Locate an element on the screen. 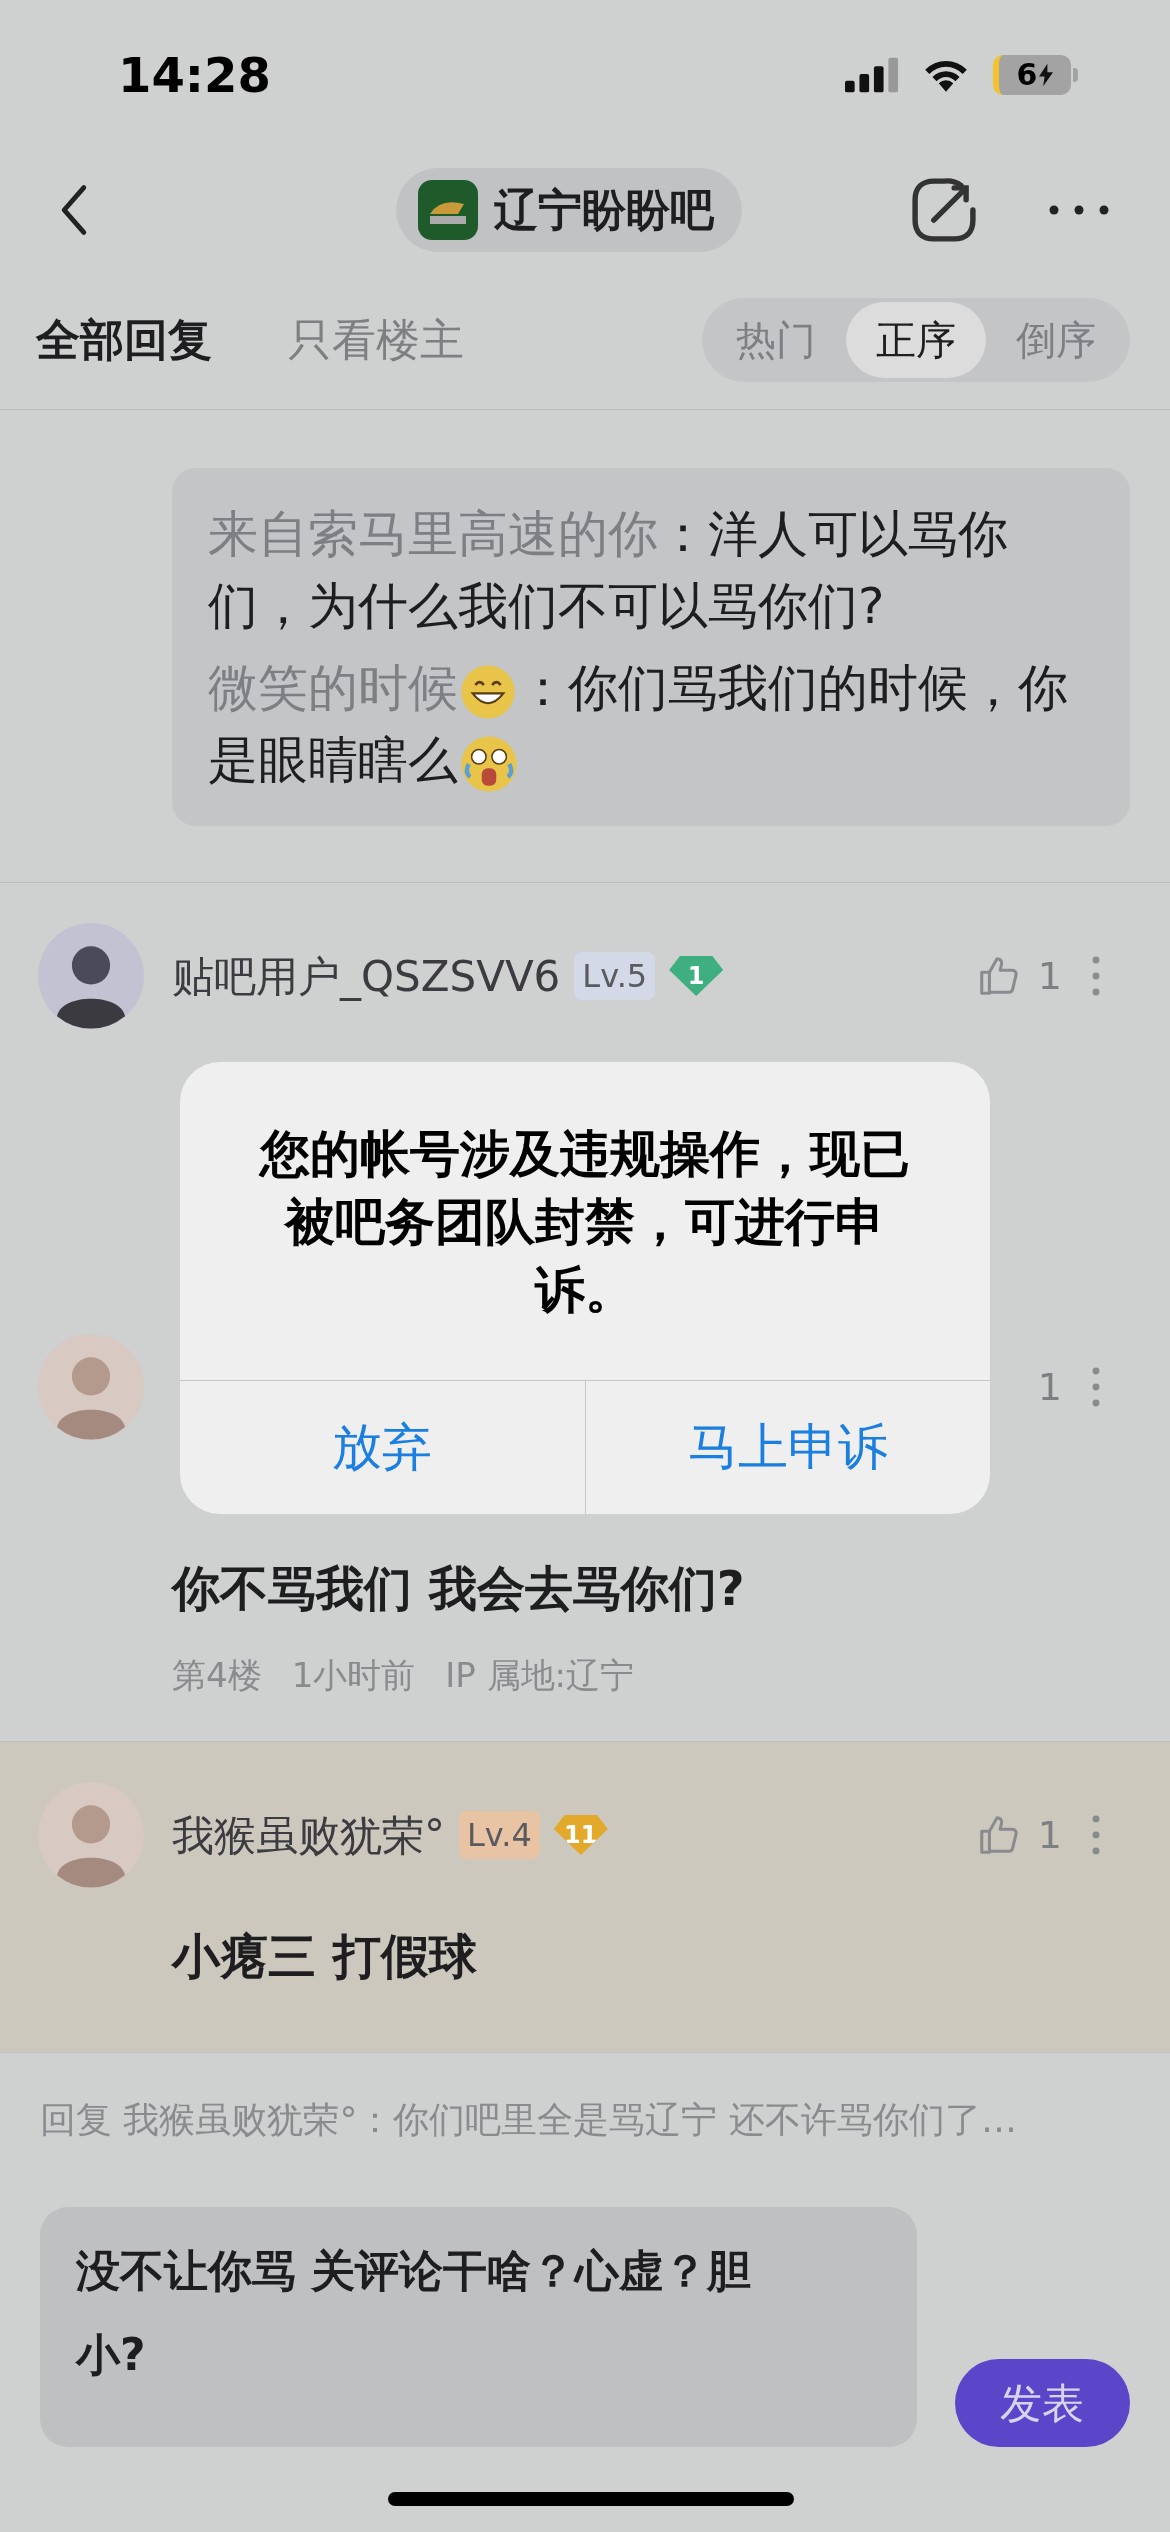  battery-level: 6 is located at coordinates (1027, 75).